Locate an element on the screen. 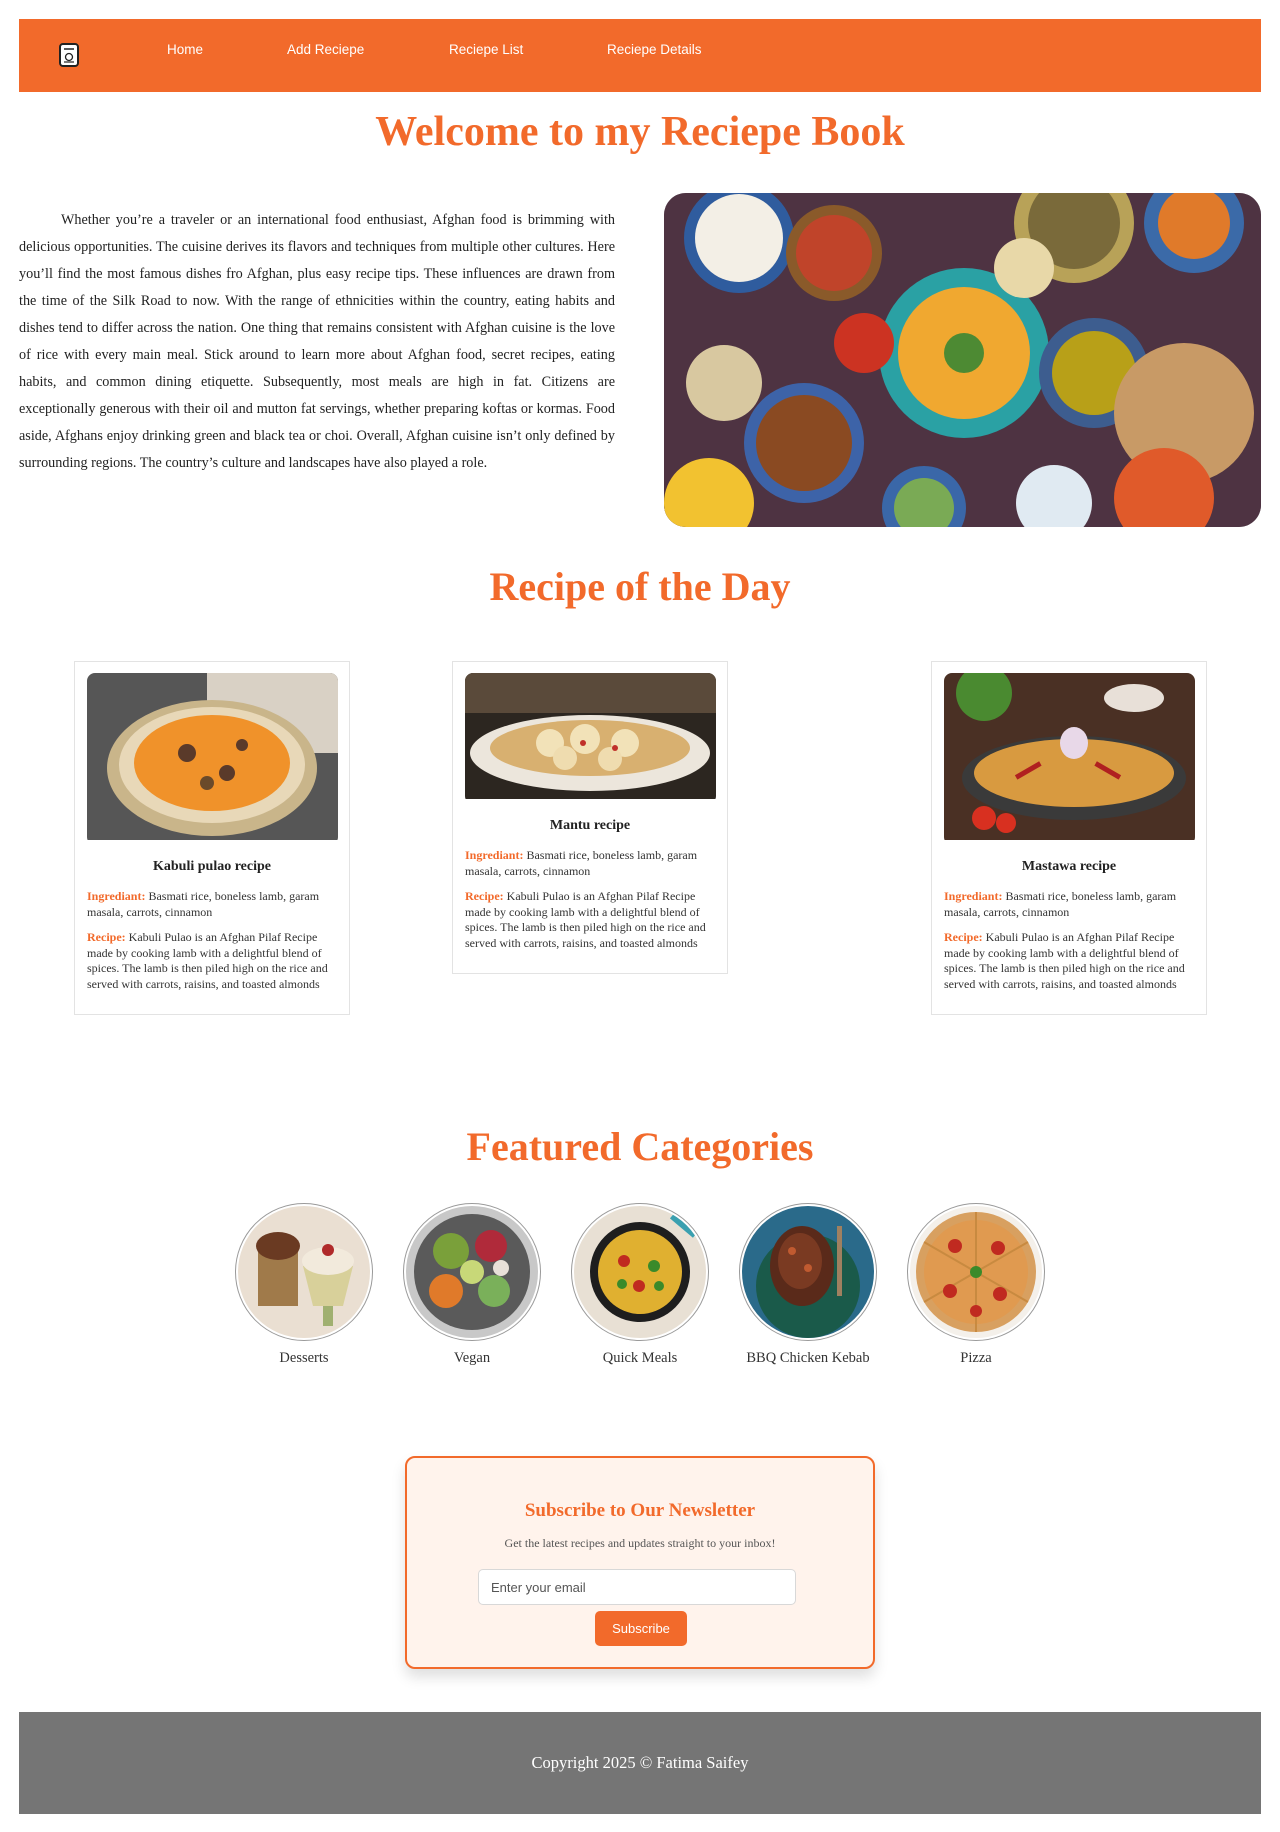 Image resolution: width=1280 pixels, height=1832 pixels. category-label: Pizza is located at coordinates (976, 1358).